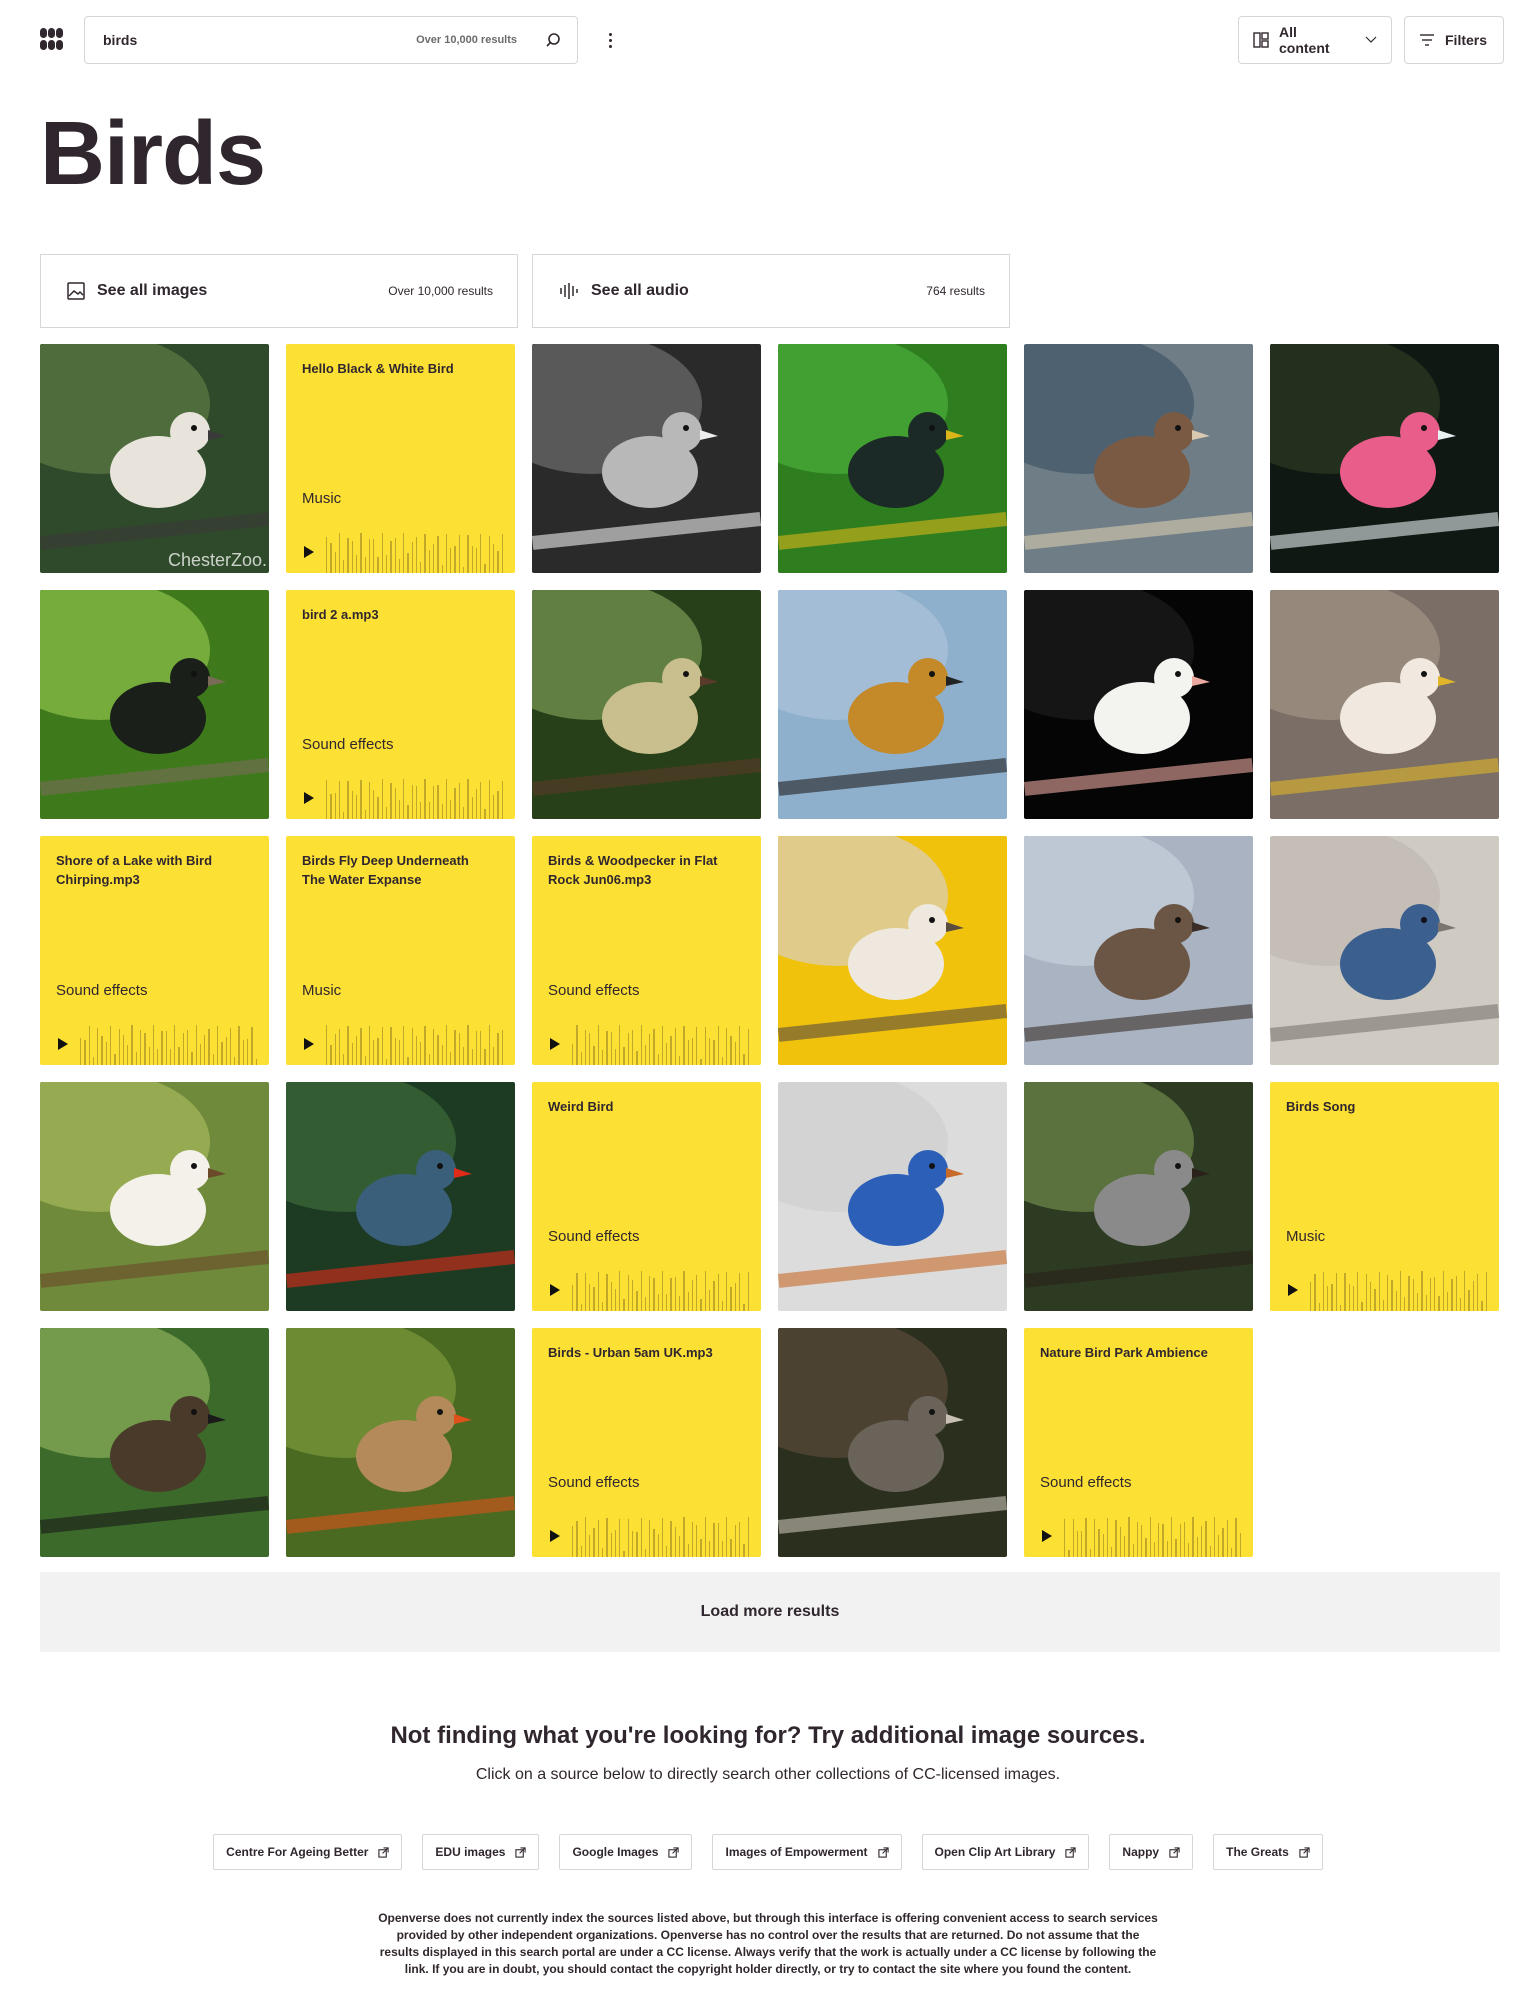 This screenshot has height=2016, width=1536. Describe the element at coordinates (771, 291) in the screenshot. I see `see-all-audio-button: See all audio 764 results` at that location.